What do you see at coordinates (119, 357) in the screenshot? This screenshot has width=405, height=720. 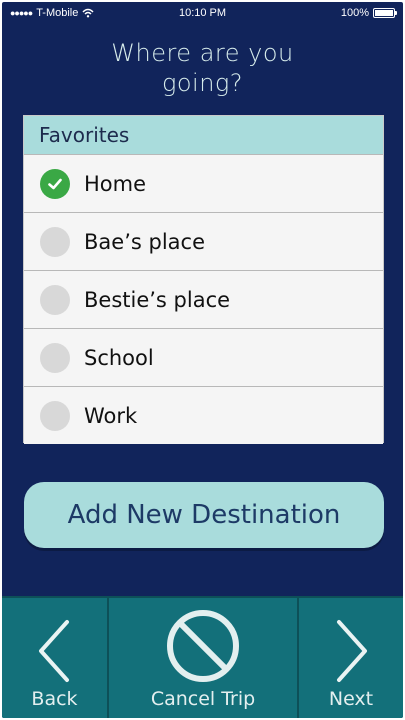 I see `favorite-label: School` at bounding box center [119, 357].